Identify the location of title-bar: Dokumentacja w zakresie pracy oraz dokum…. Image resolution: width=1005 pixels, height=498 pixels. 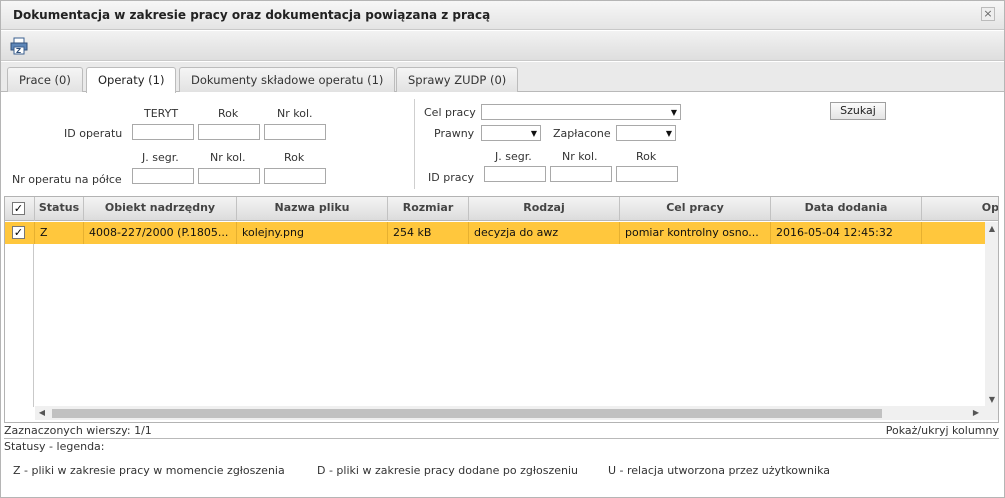
(502, 15).